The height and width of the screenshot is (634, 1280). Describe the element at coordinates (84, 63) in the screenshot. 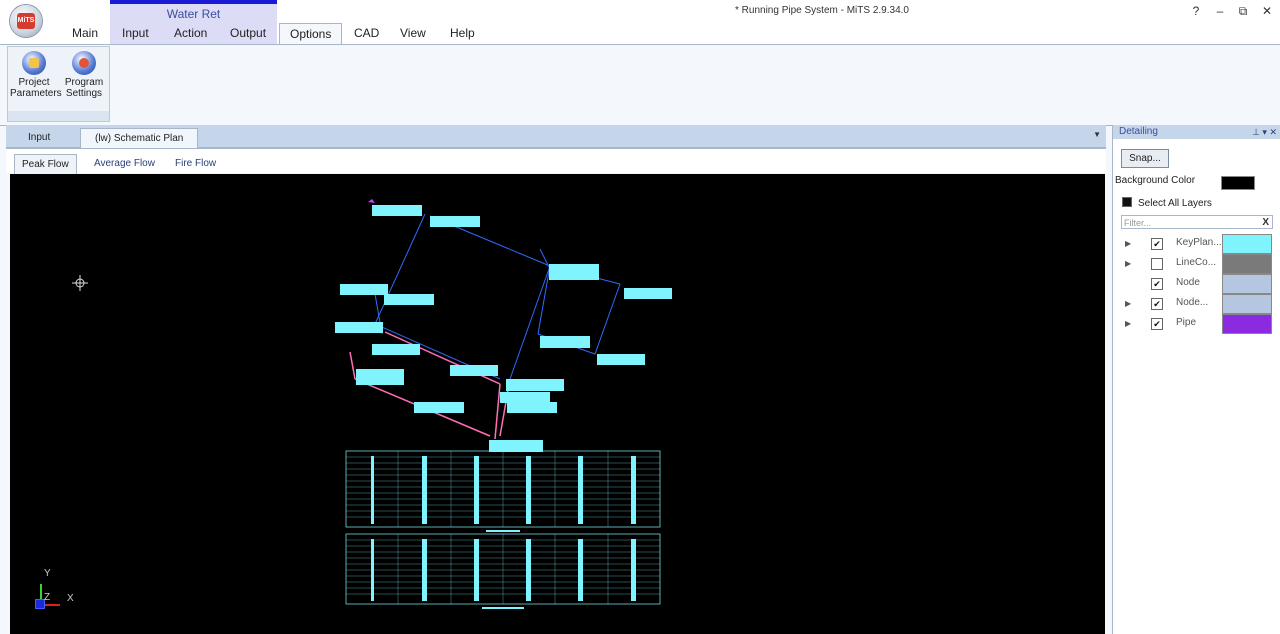

I see `program-settings-icon` at that location.